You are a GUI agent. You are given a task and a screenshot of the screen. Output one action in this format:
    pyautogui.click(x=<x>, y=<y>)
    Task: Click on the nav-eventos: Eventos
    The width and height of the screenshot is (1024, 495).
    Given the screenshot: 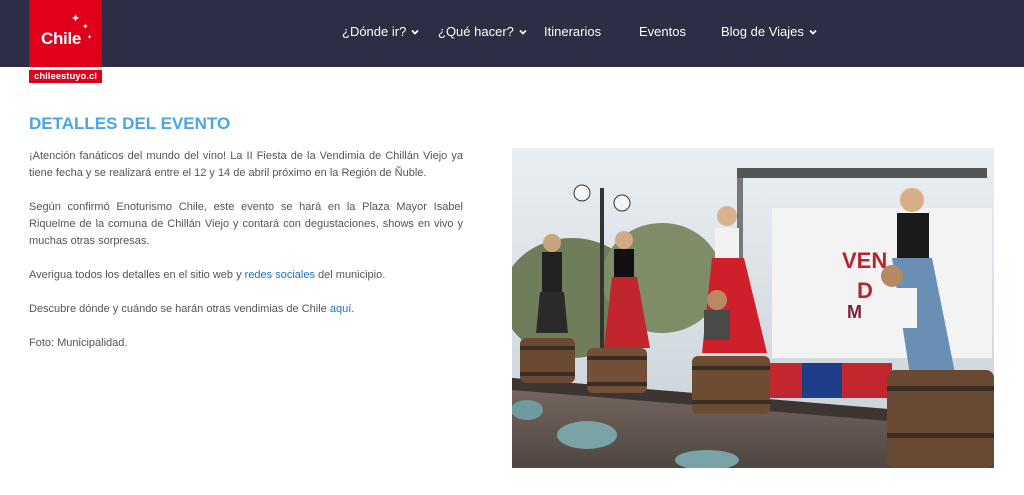 What is the action you would take?
    pyautogui.click(x=662, y=31)
    